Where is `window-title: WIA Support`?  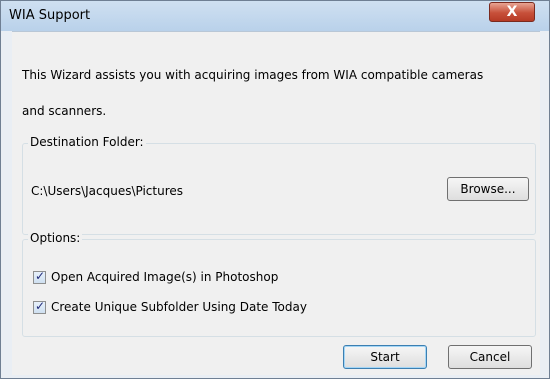
window-title: WIA Support is located at coordinates (50, 15).